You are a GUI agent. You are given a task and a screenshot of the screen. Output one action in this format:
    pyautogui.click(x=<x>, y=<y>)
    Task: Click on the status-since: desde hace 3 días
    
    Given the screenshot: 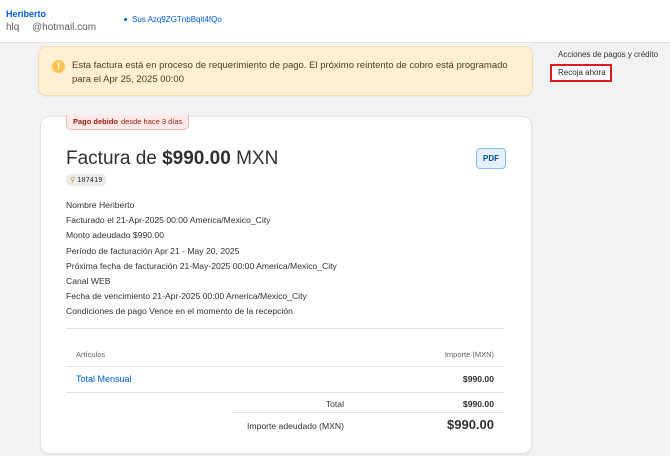 What is the action you would take?
    pyautogui.click(x=152, y=121)
    